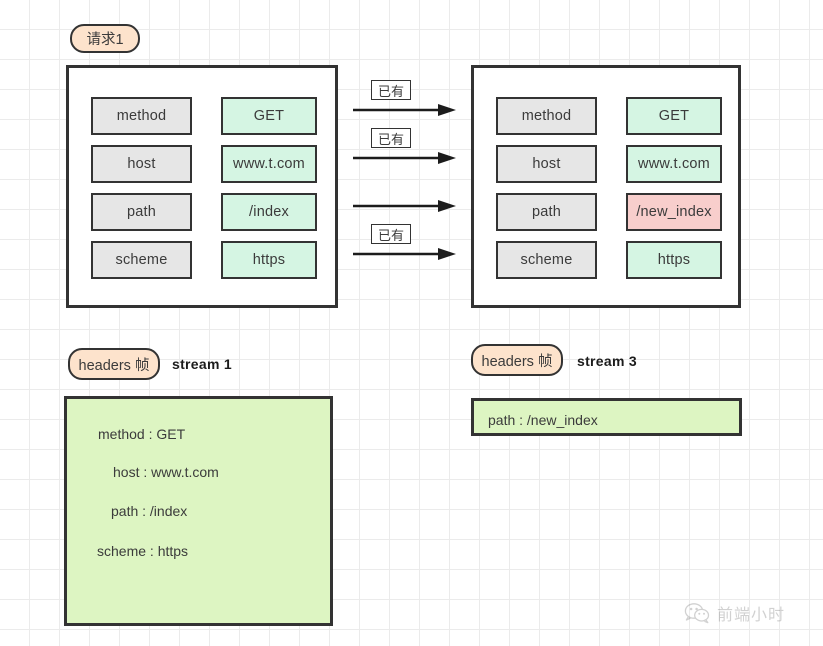 The height and width of the screenshot is (646, 823). What do you see at coordinates (543, 420) in the screenshot?
I see `frame-line: path : /new_index` at bounding box center [543, 420].